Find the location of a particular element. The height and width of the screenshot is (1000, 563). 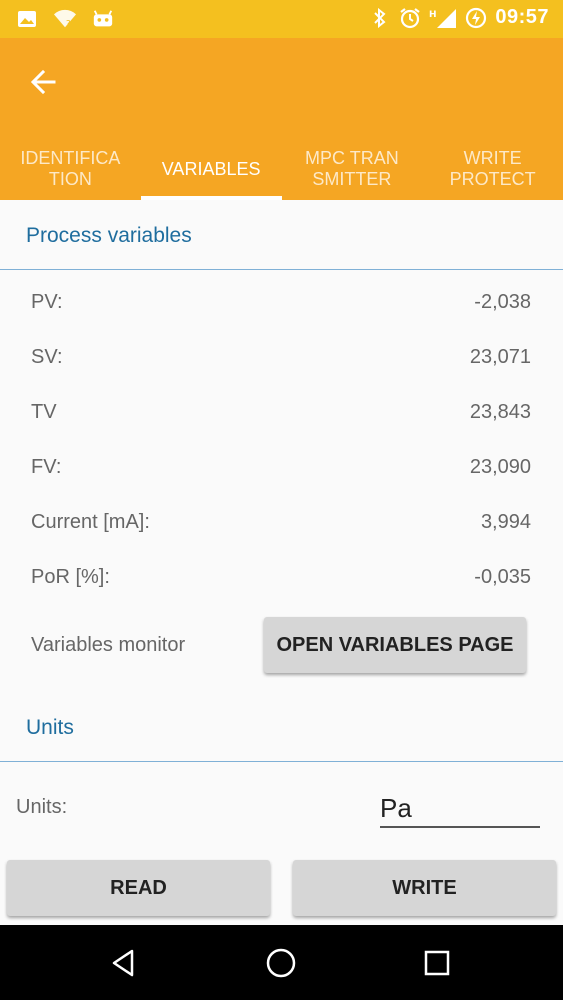

units-label: Units: is located at coordinates (42, 807).